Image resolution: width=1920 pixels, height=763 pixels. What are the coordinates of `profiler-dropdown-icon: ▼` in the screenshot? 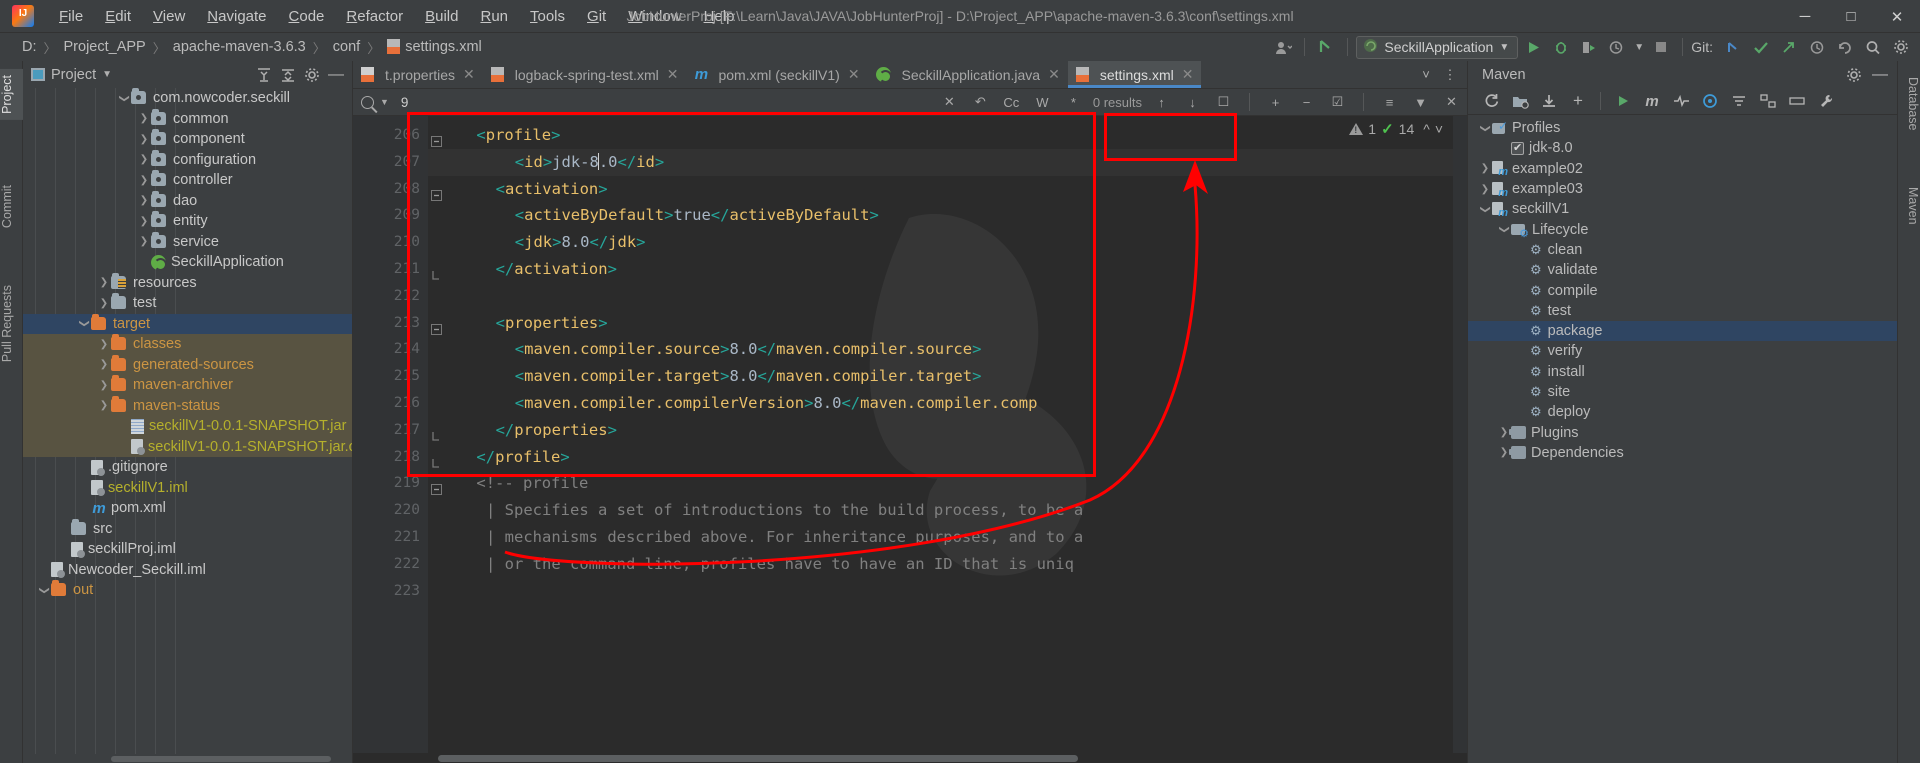 It's located at (1639, 47).